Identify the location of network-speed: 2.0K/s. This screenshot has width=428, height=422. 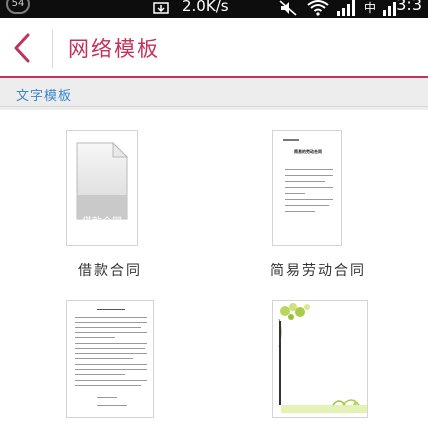
(205, 7).